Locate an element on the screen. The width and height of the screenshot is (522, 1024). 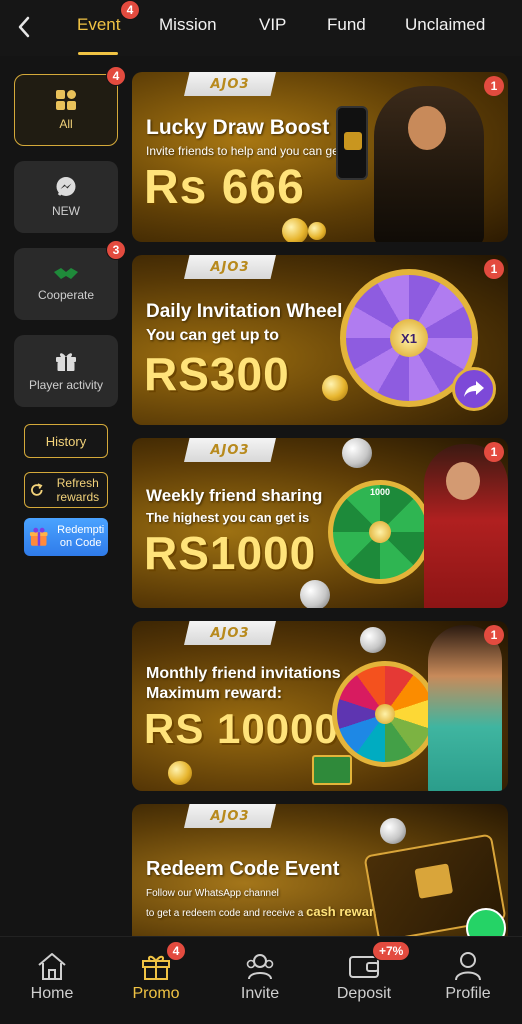
tab-vip: VIP is located at coordinates (272, 25).